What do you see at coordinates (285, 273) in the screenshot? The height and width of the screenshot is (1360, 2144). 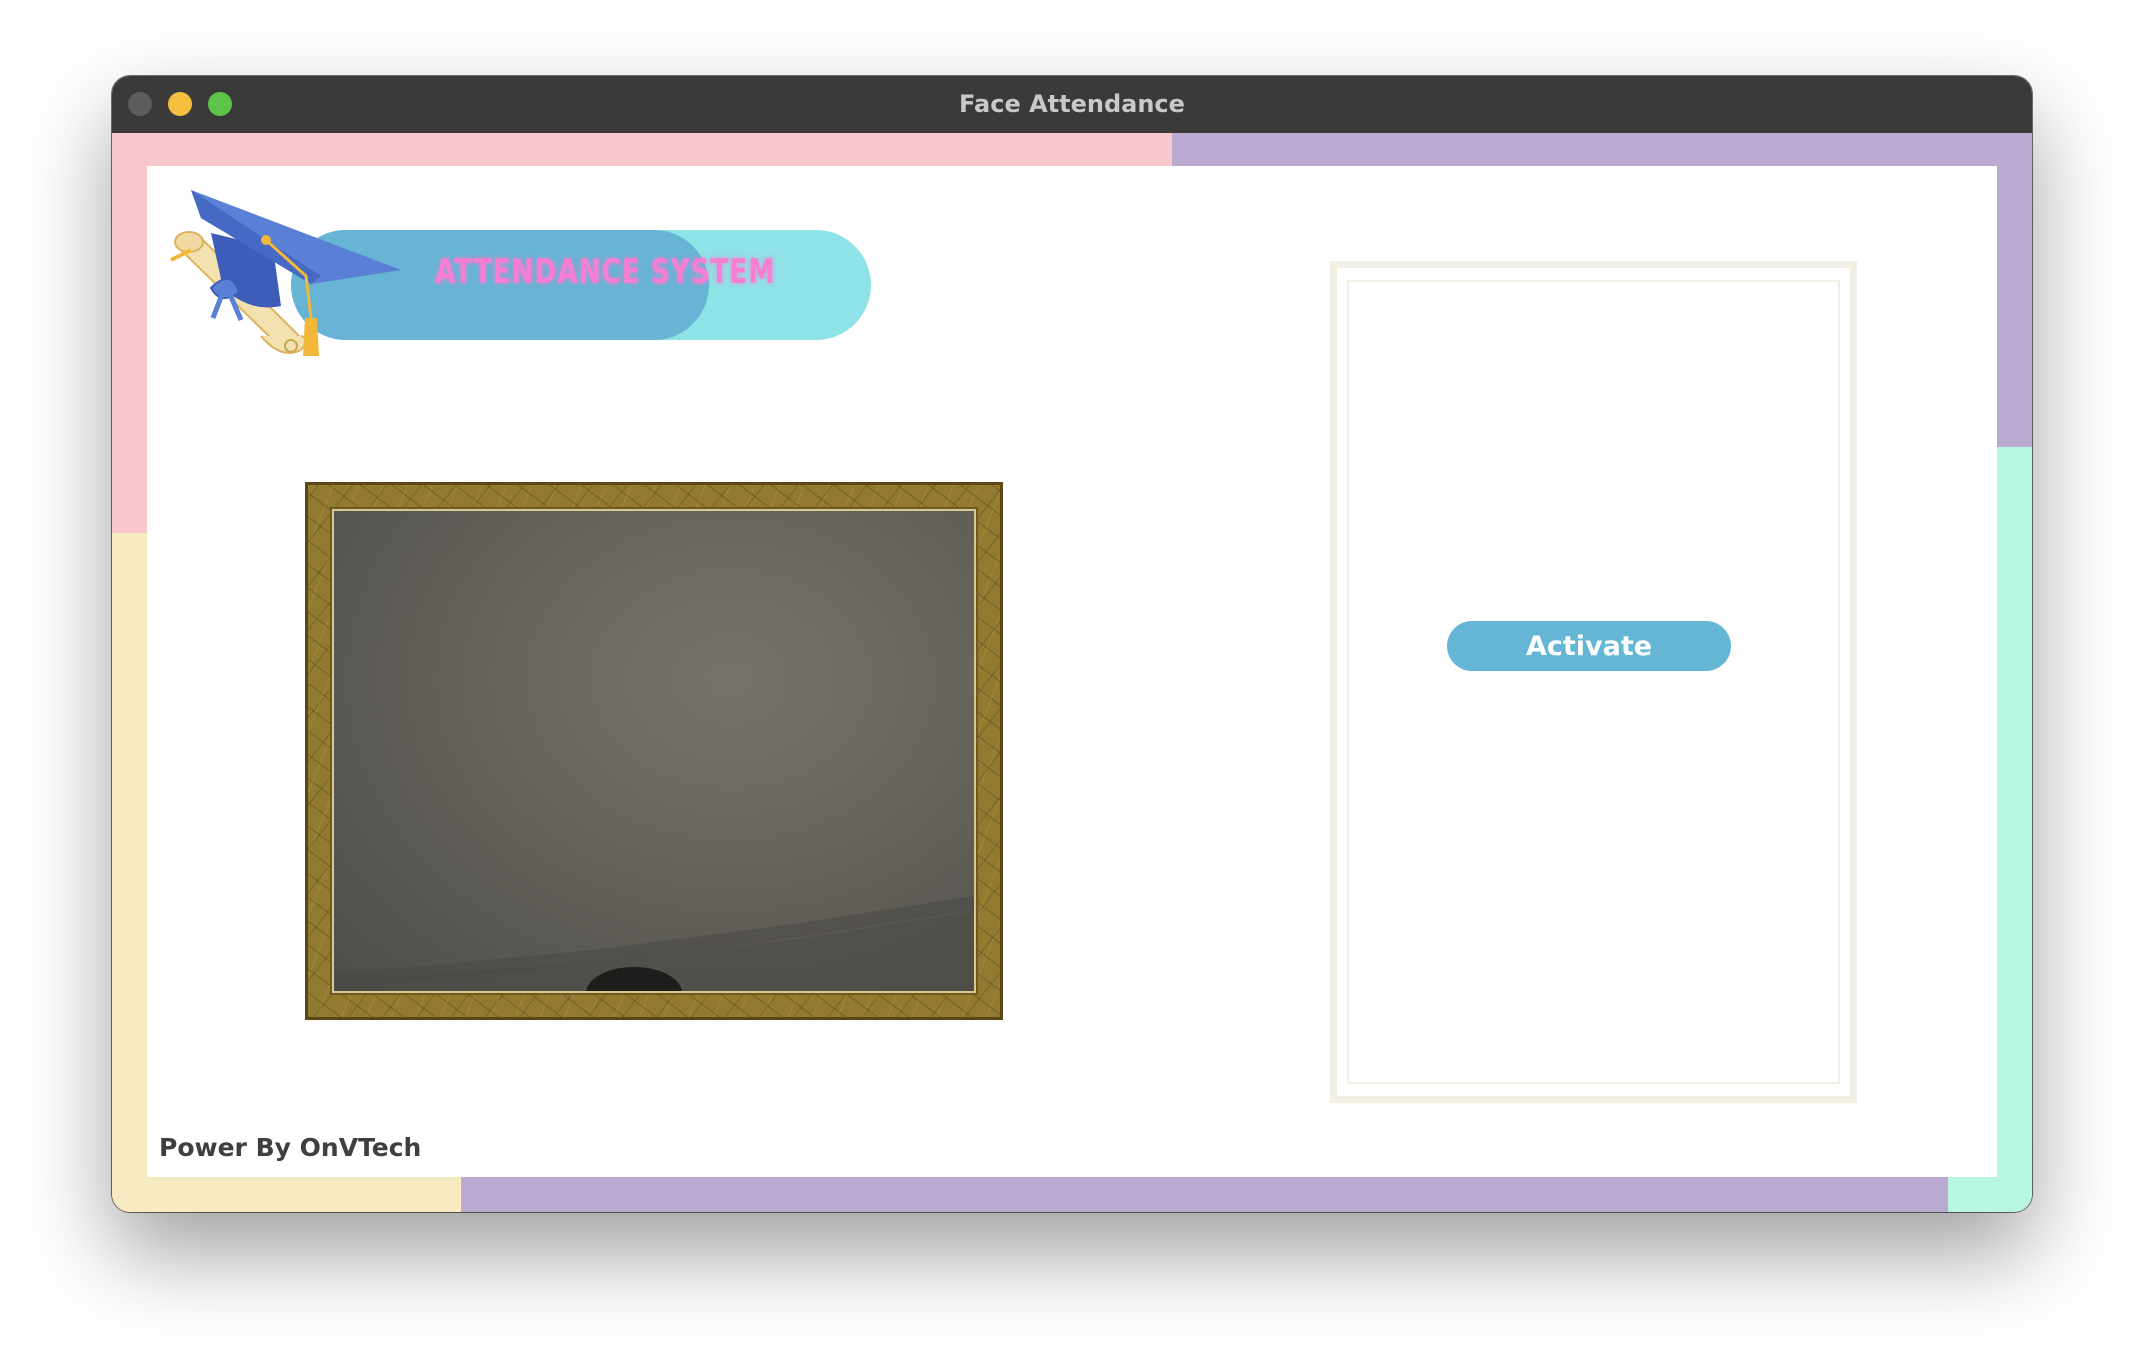 I see `graduation-cap-icon` at bounding box center [285, 273].